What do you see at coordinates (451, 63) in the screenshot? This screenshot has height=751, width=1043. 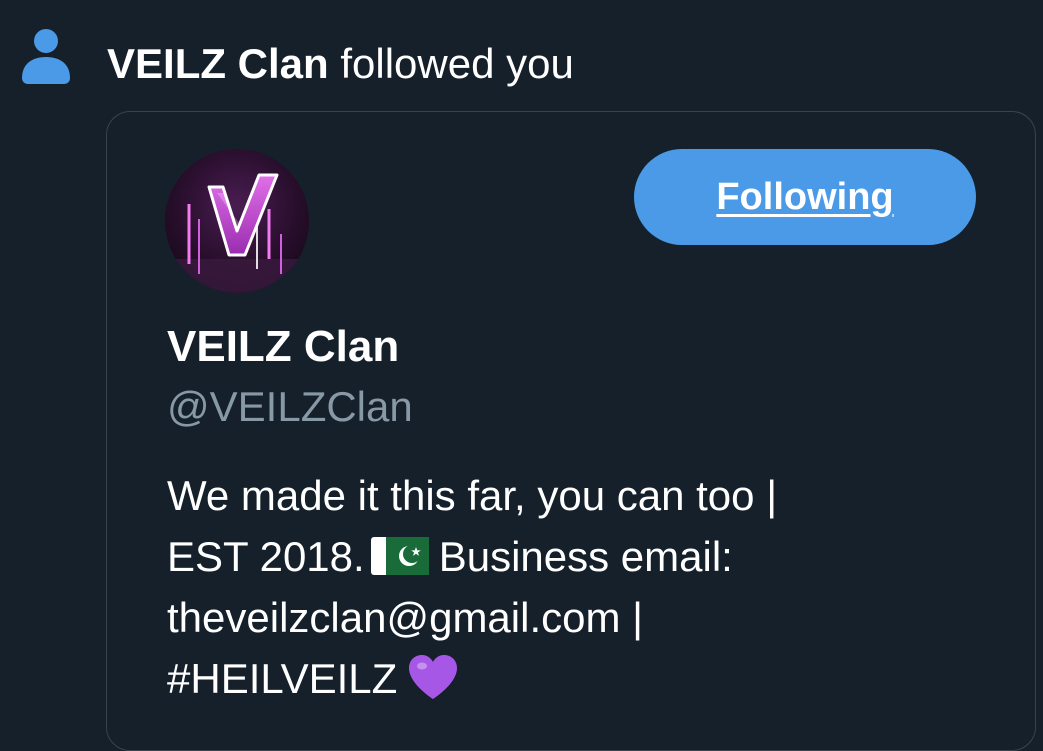 I see `notification-action-text: followed you` at bounding box center [451, 63].